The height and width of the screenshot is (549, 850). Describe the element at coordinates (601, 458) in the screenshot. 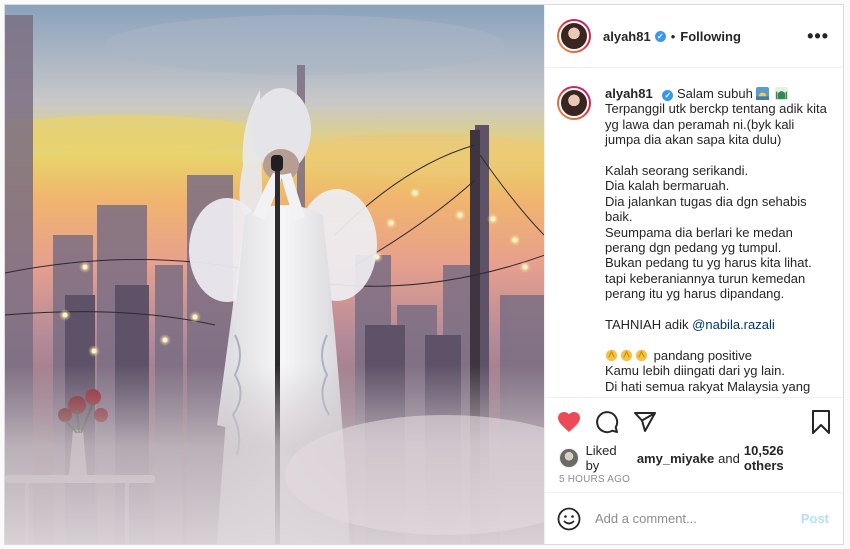

I see `likes-prefix: Liked by` at that location.